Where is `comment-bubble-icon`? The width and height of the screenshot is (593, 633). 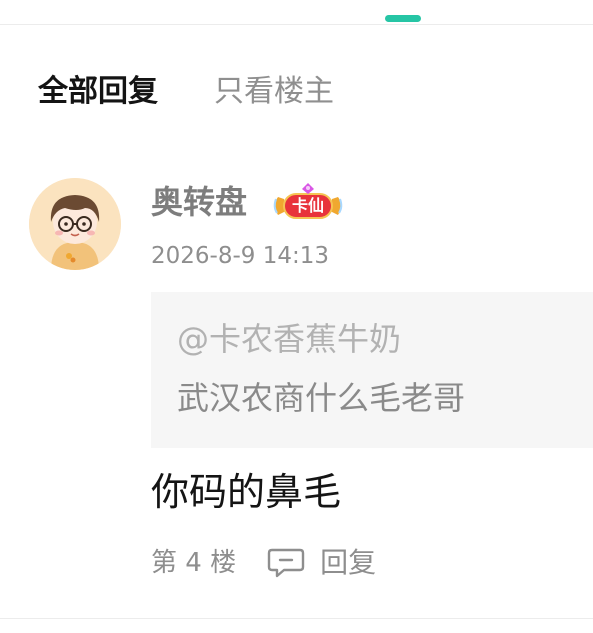
comment-bubble-icon is located at coordinates (286, 563).